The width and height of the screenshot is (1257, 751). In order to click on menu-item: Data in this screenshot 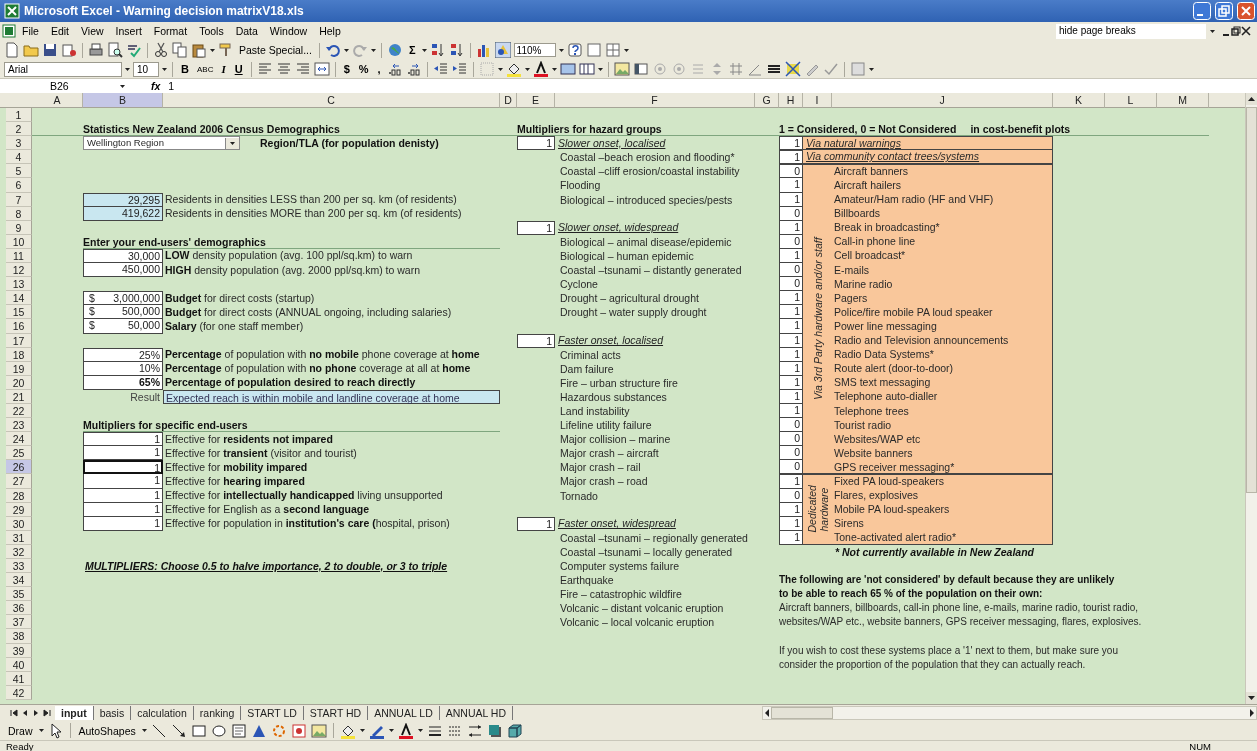, I will do `click(246, 31)`.